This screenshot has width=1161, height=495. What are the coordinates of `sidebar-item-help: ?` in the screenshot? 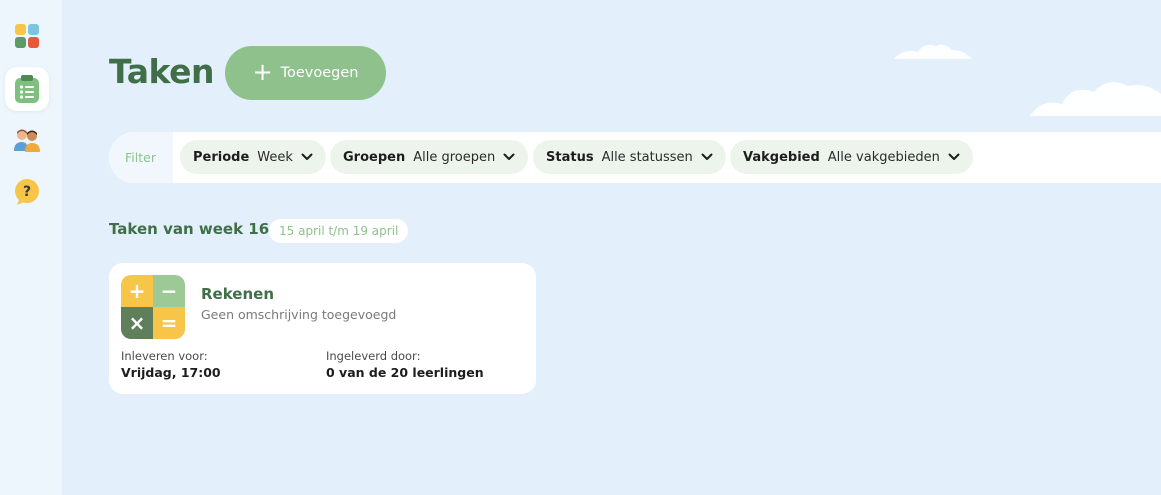 It's located at (27, 192).